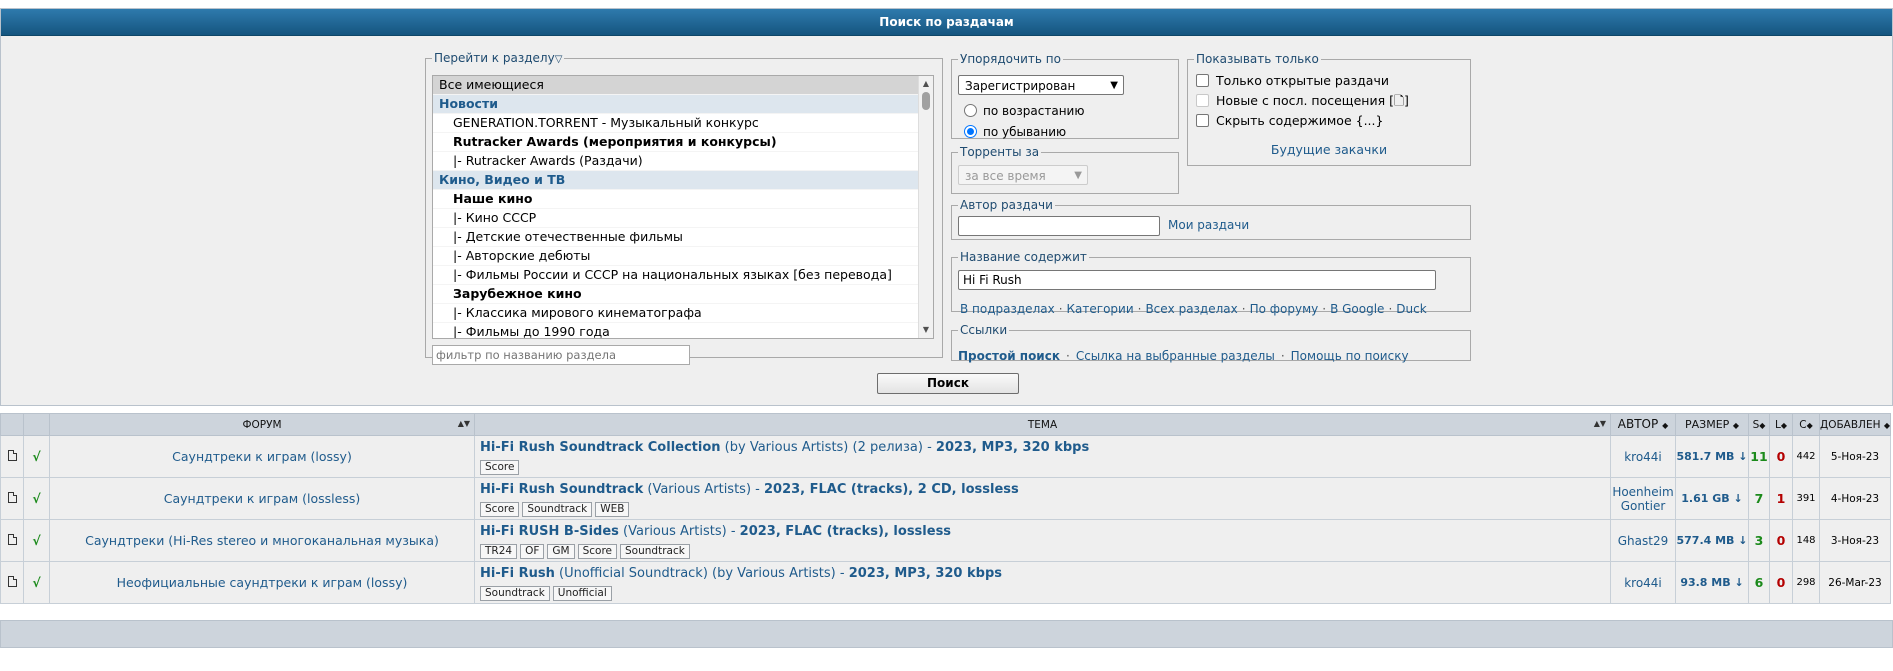  What do you see at coordinates (1202, 100) in the screenshot?
I see `new-since-checkbox` at bounding box center [1202, 100].